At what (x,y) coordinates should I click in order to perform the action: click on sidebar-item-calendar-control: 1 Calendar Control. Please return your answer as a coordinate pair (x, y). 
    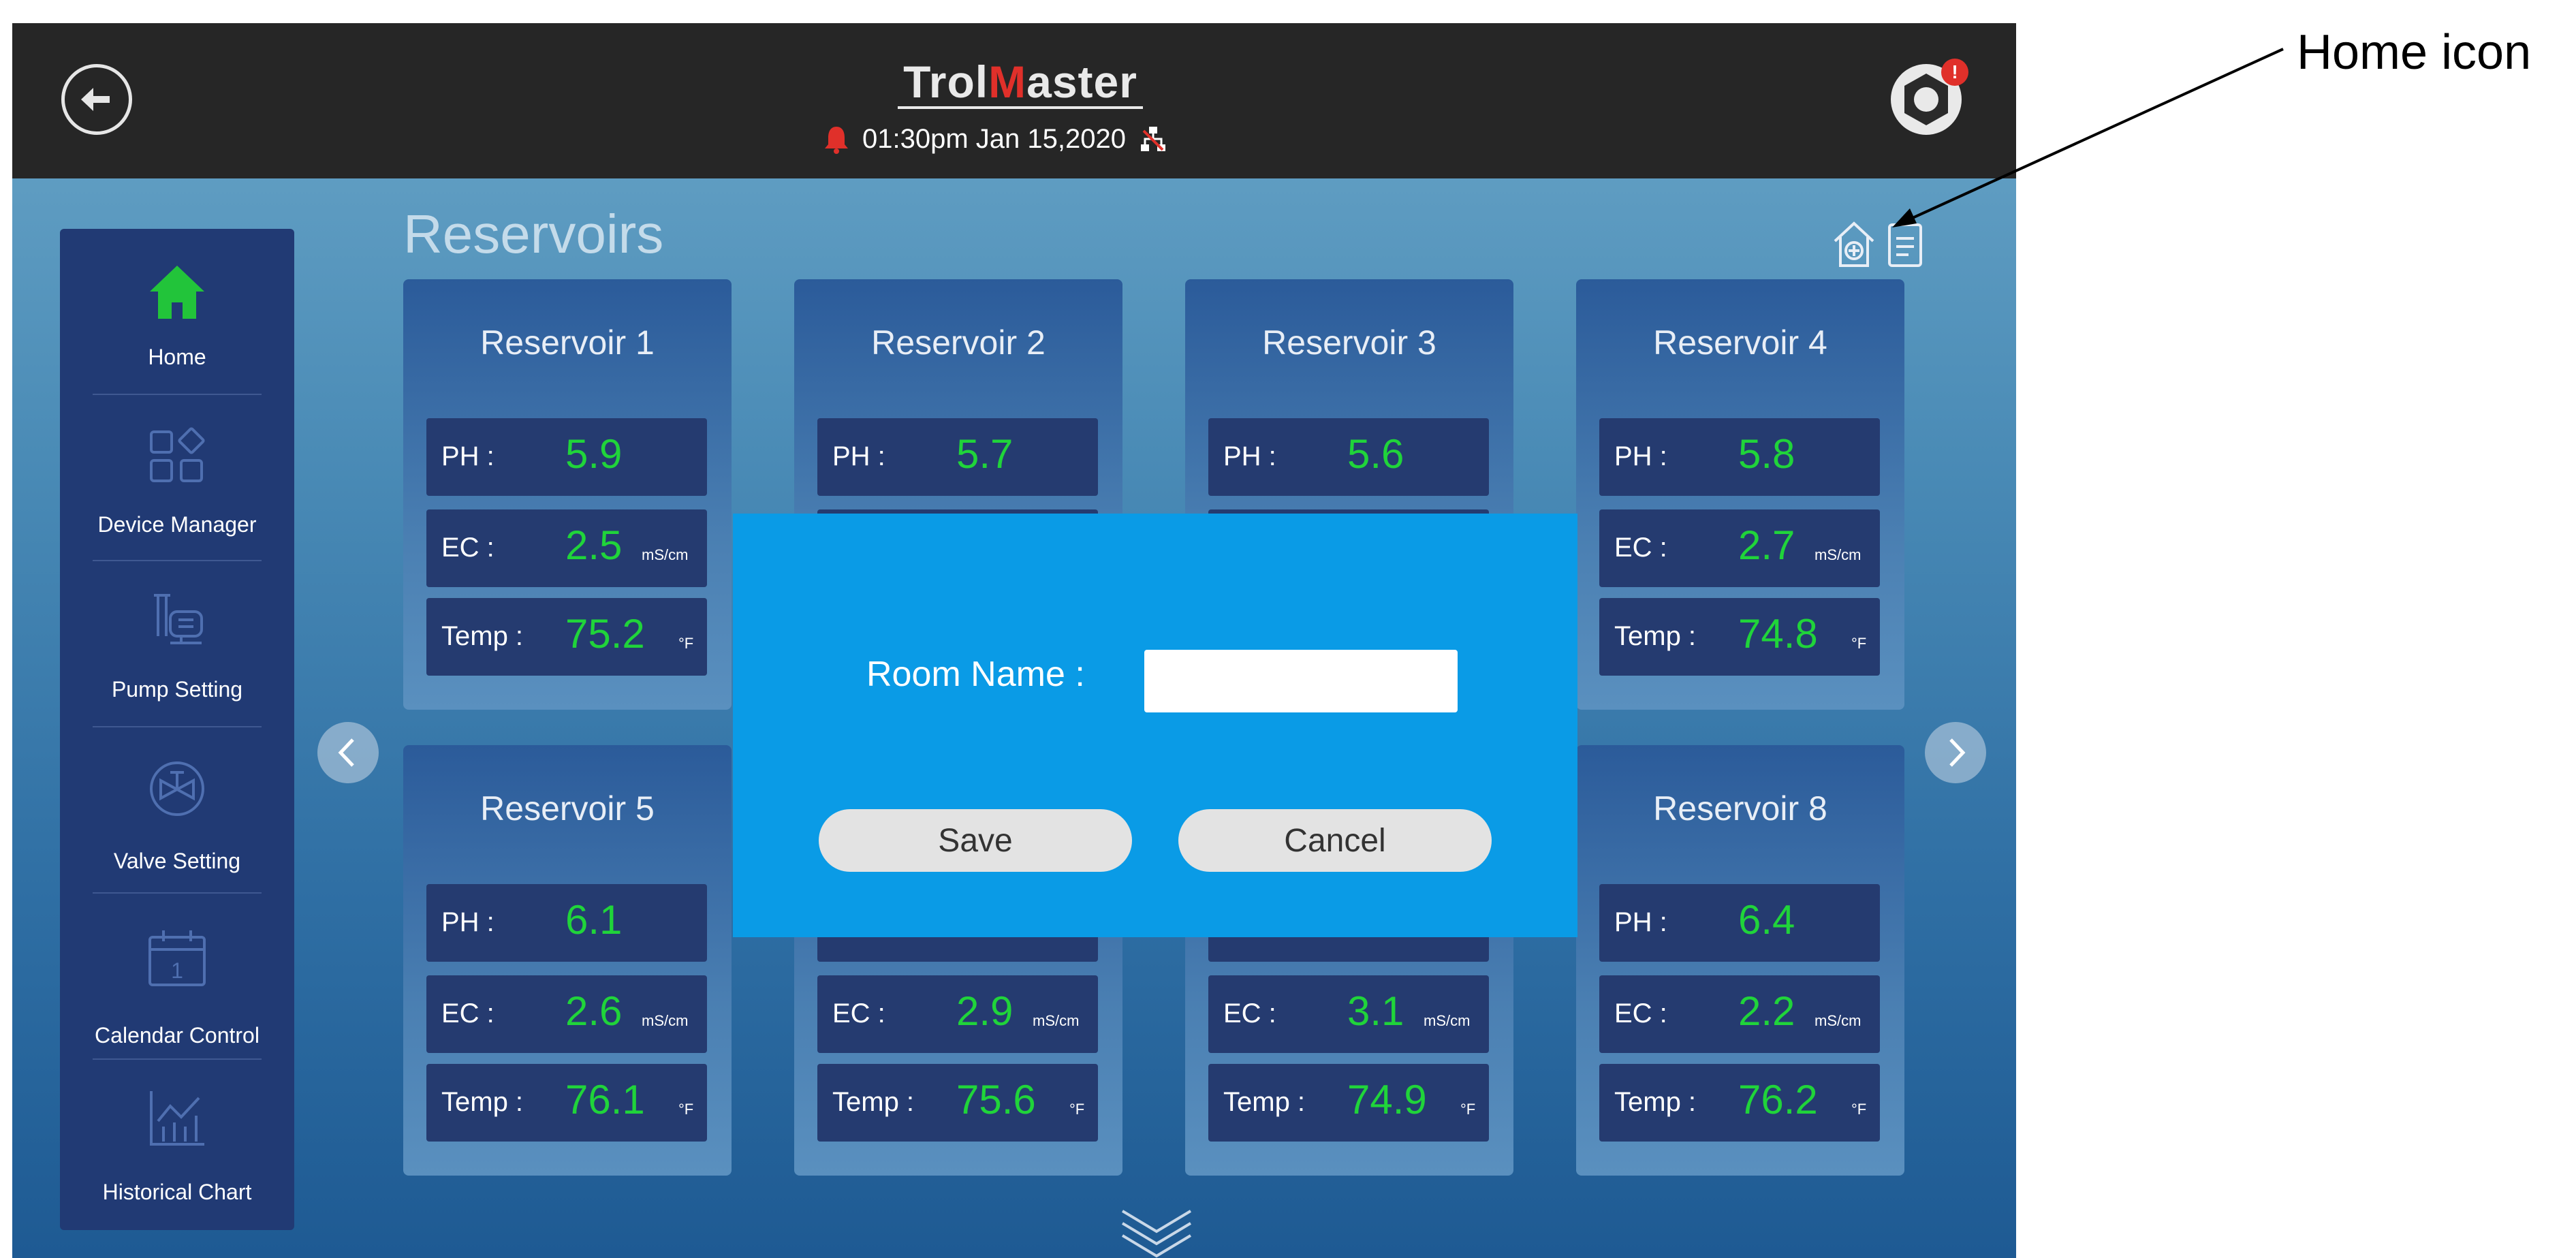
    Looking at the image, I should click on (177, 977).